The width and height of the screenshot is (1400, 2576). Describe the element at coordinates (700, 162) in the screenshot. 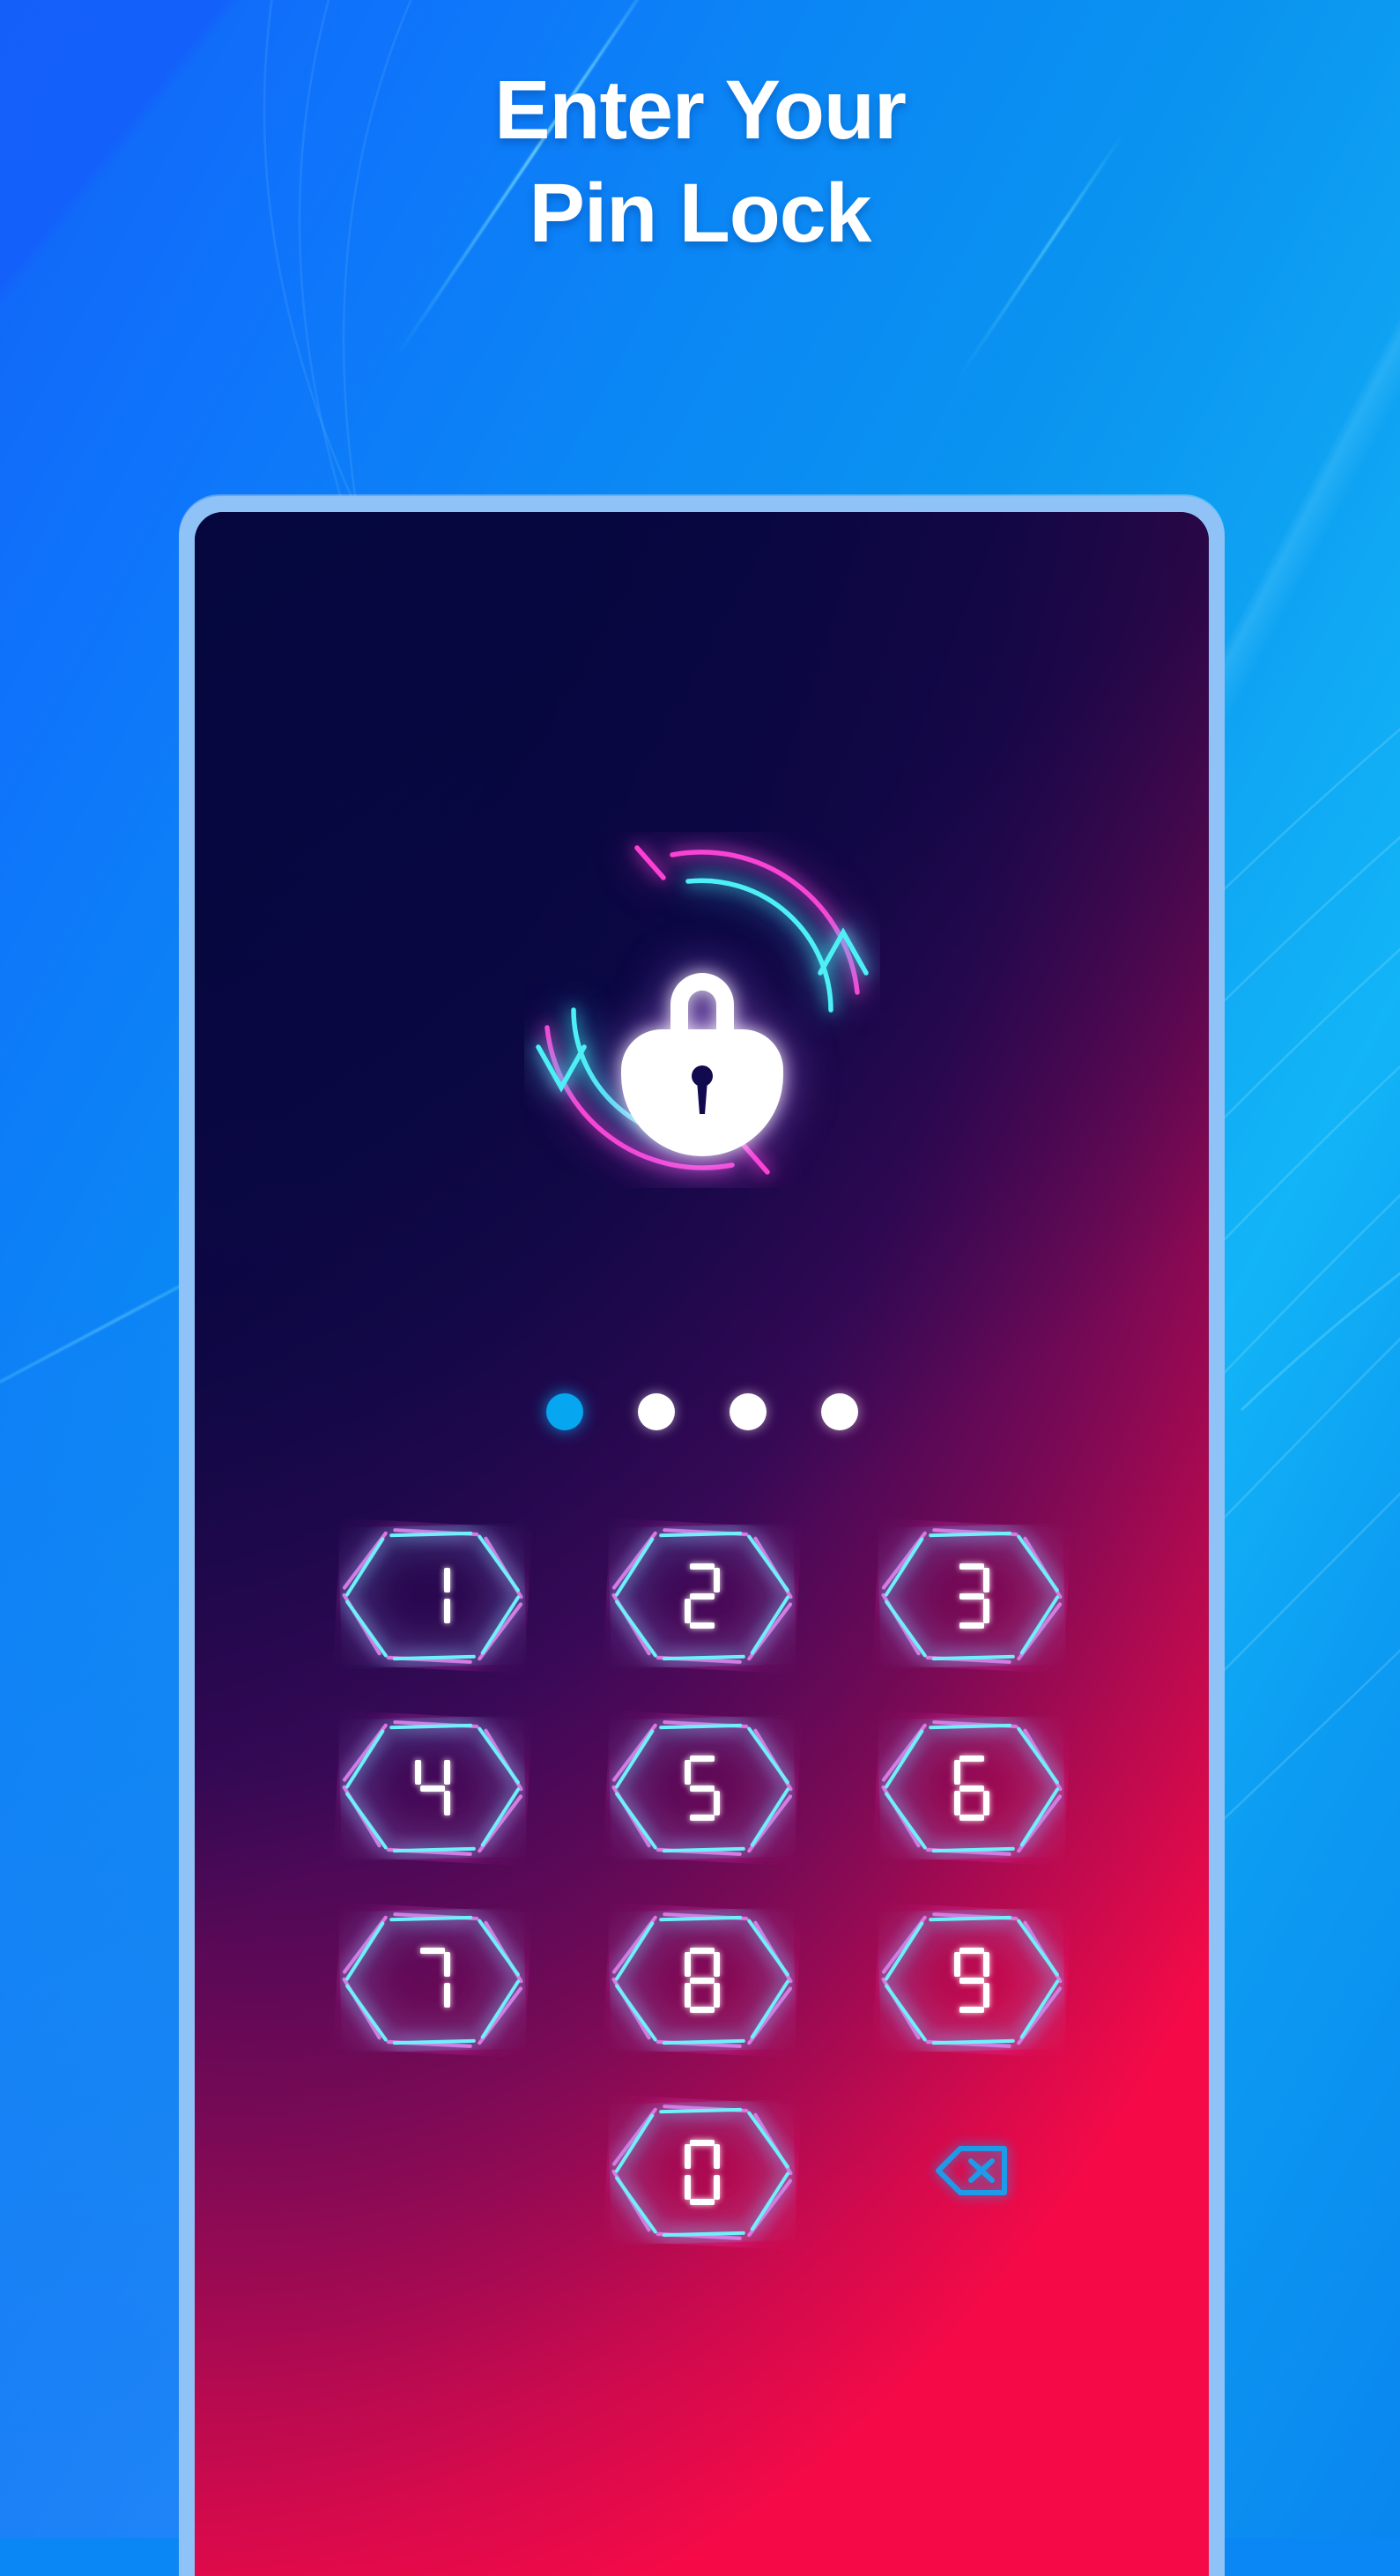

I see `page-title: Enter Your Pin Lock` at that location.